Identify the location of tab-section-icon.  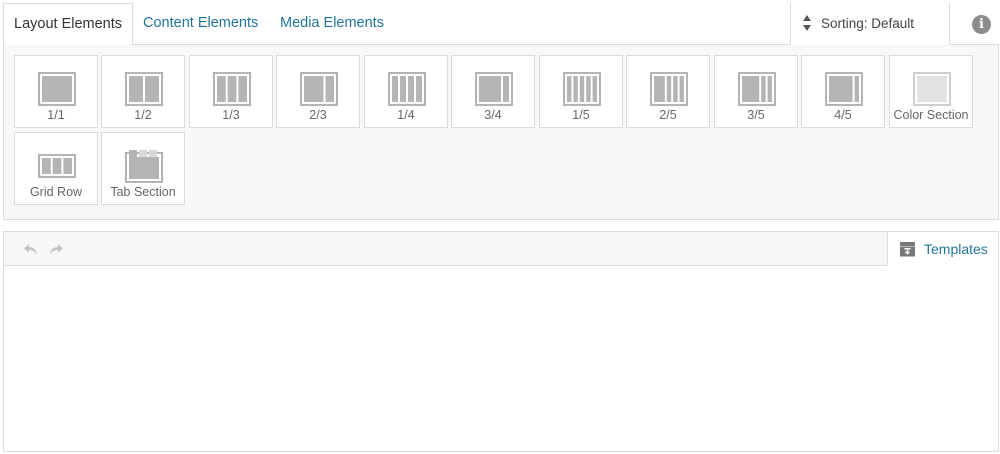
(144, 166).